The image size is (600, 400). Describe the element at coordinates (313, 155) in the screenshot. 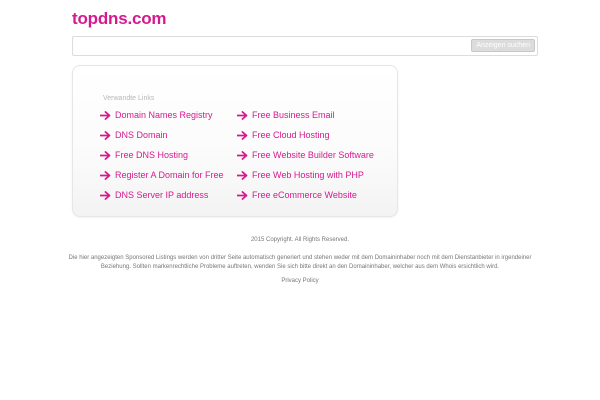

I see `related-link-label: Free Website Builder Software` at that location.